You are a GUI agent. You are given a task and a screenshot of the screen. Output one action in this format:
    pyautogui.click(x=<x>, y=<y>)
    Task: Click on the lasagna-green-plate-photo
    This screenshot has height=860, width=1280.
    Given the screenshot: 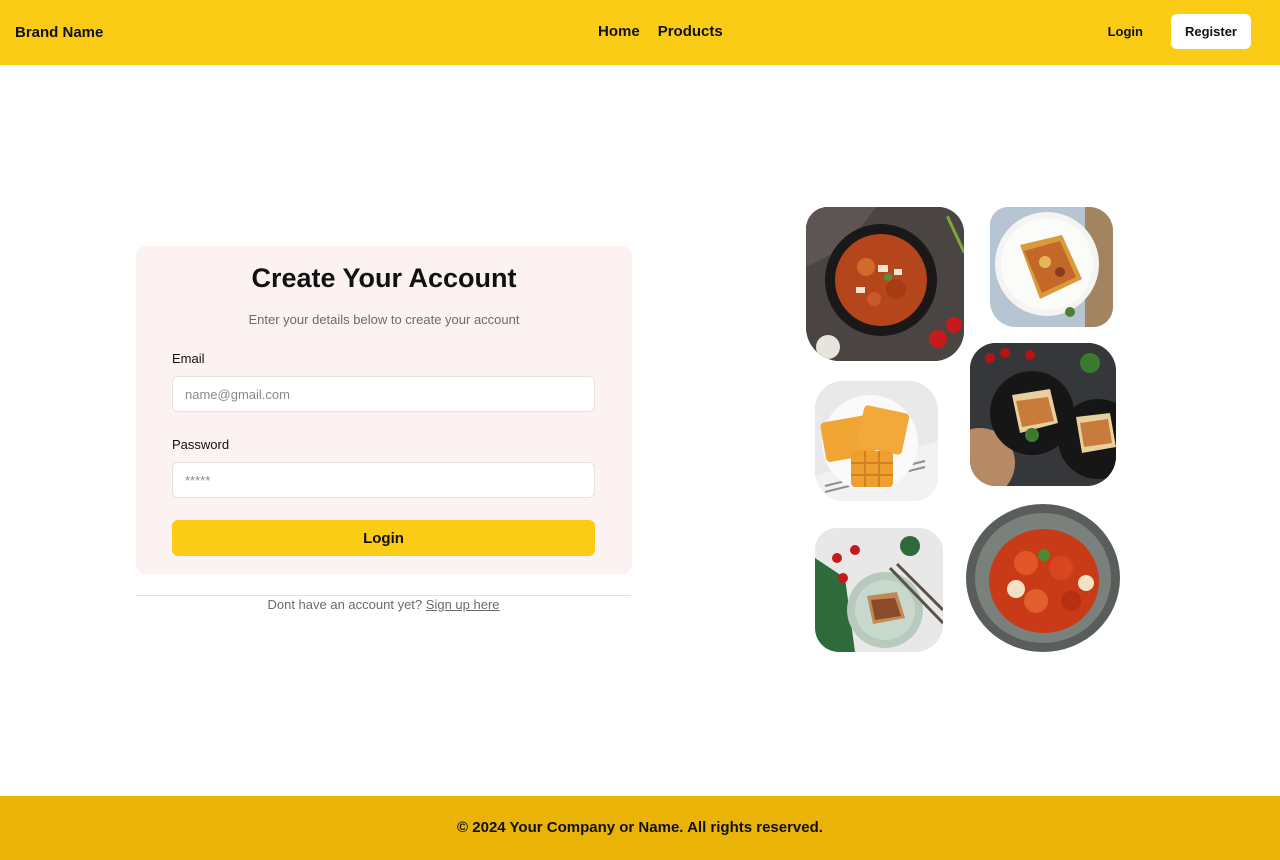 What is the action you would take?
    pyautogui.click(x=879, y=590)
    